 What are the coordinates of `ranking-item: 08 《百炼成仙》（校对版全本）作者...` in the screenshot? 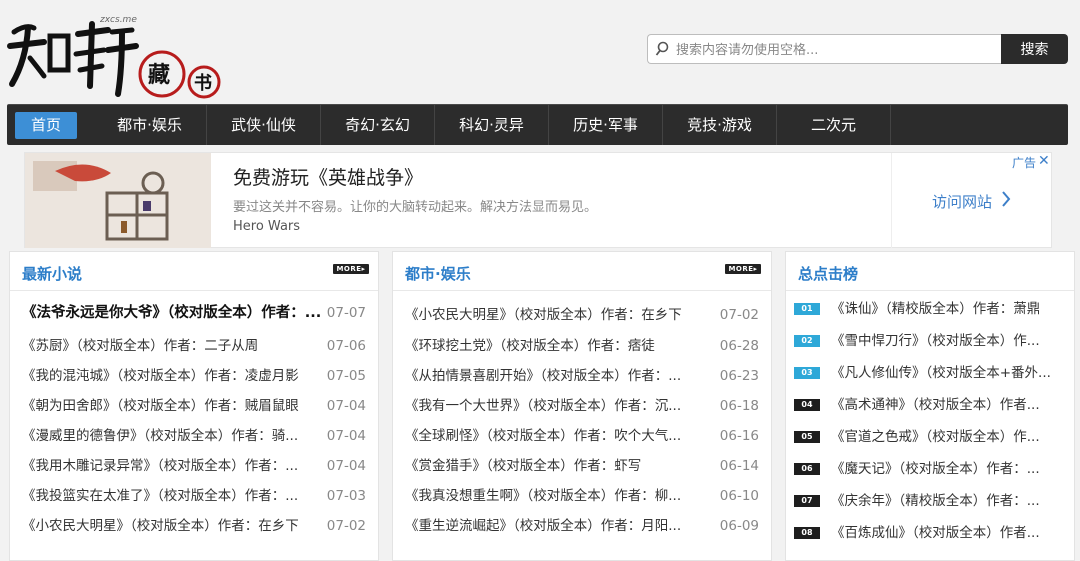 It's located at (930, 533).